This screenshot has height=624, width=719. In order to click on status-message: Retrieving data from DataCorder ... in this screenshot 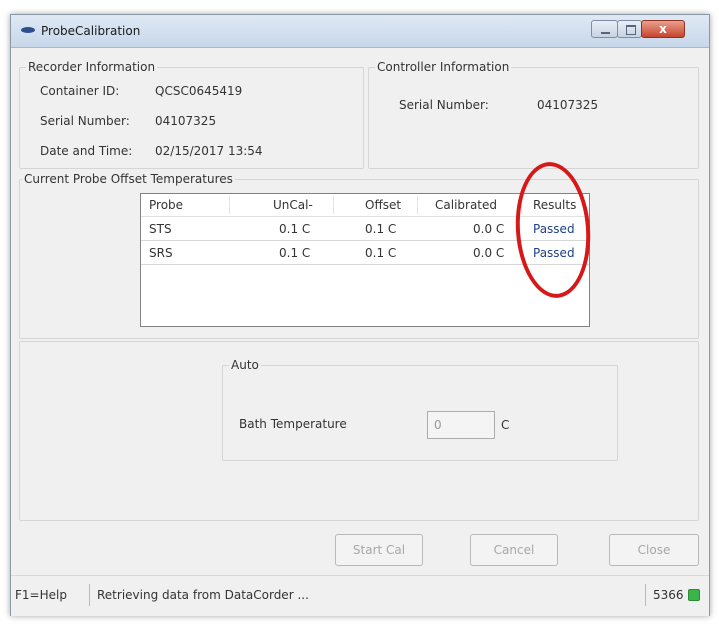, I will do `click(203, 595)`.